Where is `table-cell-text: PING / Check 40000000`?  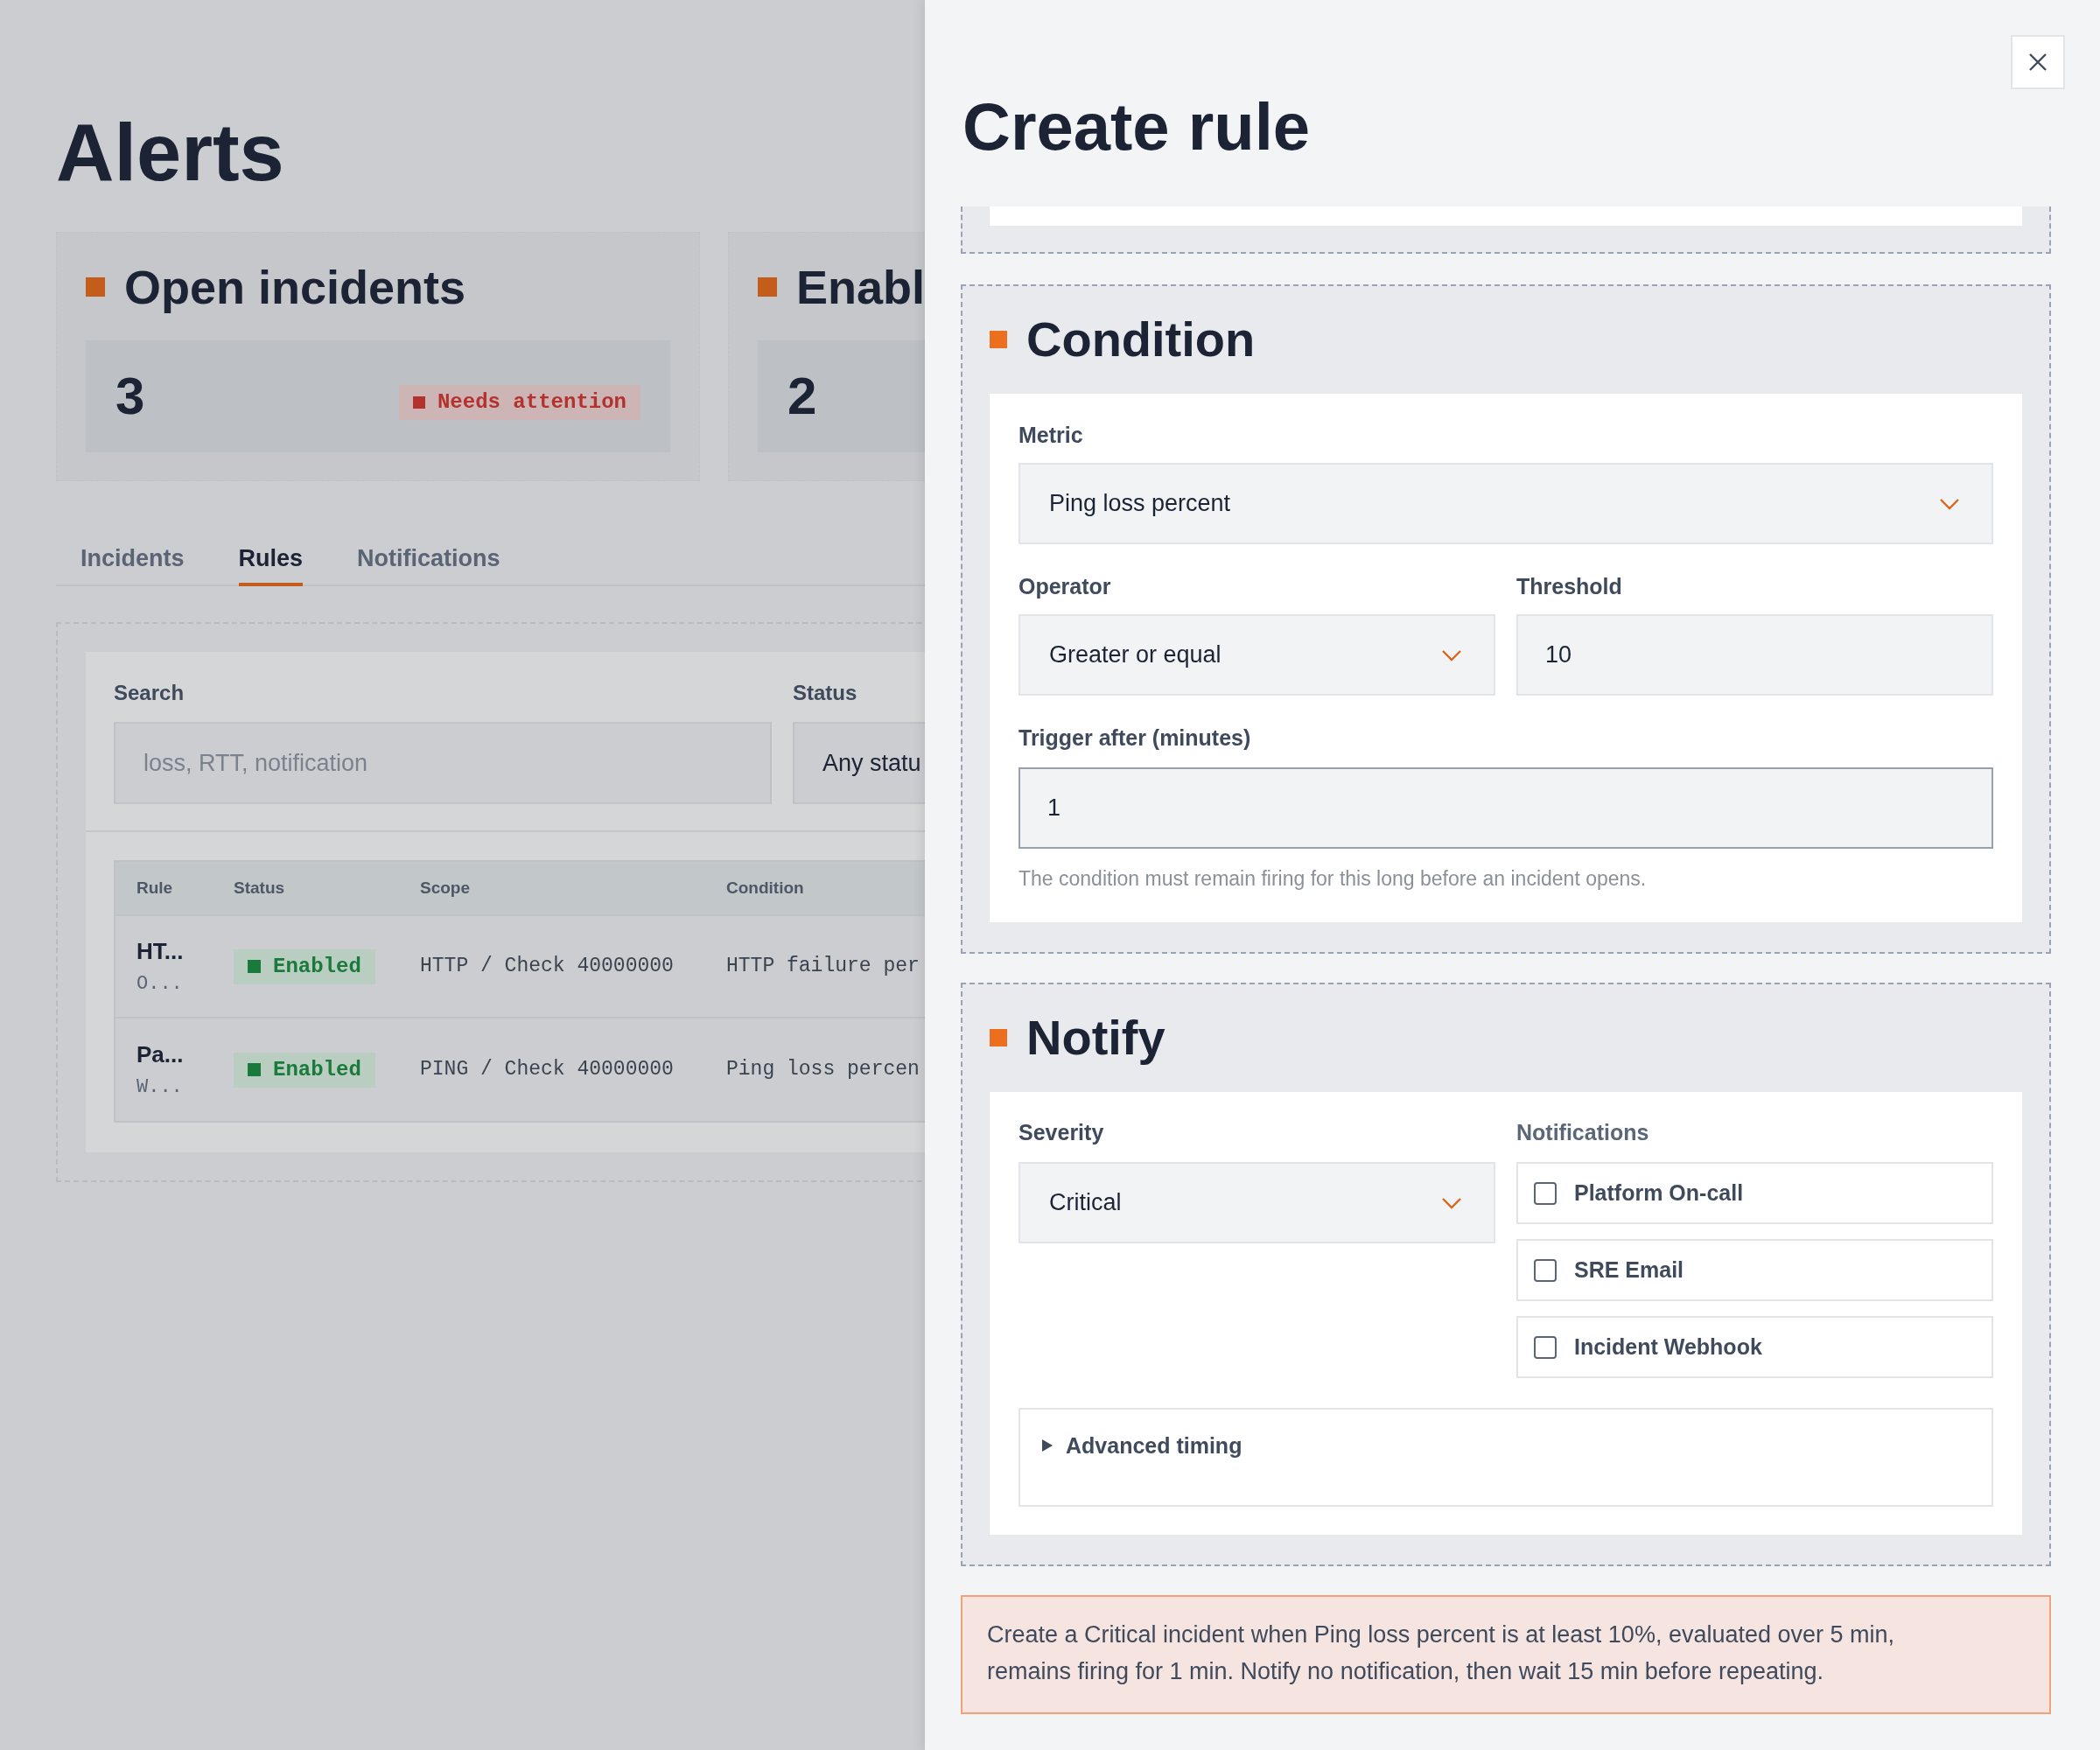
table-cell-text: PING / Check 40000000 is located at coordinates (547, 1070).